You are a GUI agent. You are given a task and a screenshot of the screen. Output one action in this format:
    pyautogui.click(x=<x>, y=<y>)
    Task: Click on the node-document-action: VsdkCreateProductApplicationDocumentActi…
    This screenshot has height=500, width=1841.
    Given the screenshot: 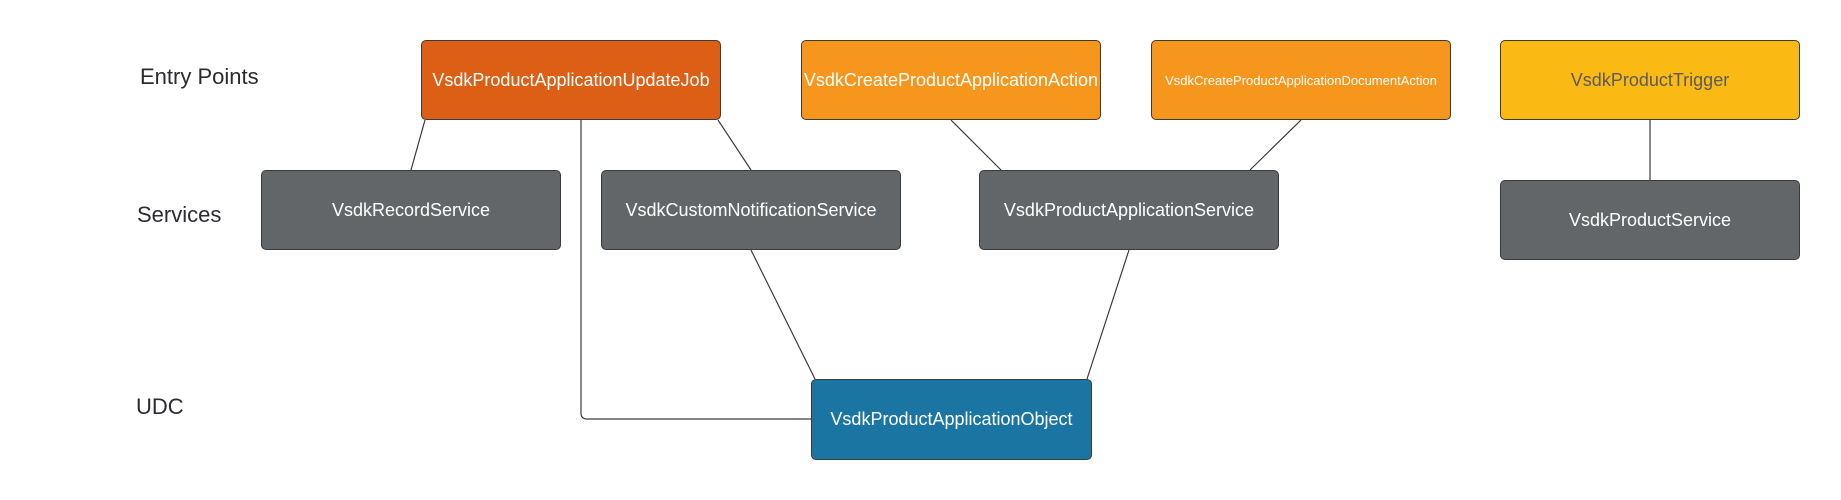 What is the action you would take?
    pyautogui.click(x=1301, y=80)
    